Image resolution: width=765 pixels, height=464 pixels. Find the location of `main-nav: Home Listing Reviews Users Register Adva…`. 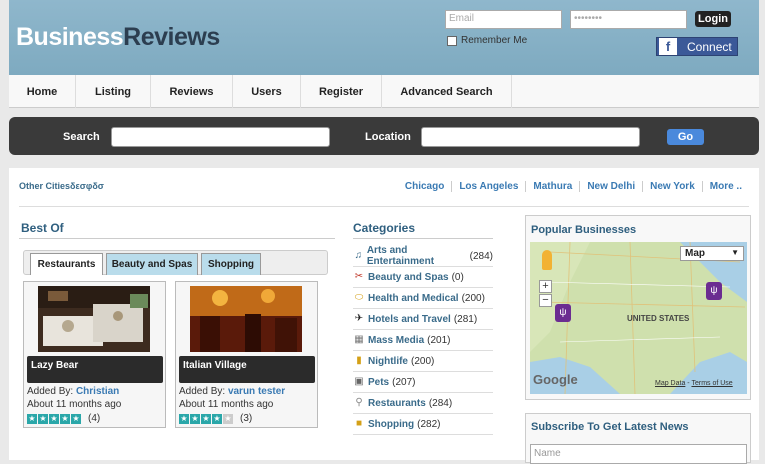

main-nav: Home Listing Reviews Users Register Adva… is located at coordinates (384, 91).